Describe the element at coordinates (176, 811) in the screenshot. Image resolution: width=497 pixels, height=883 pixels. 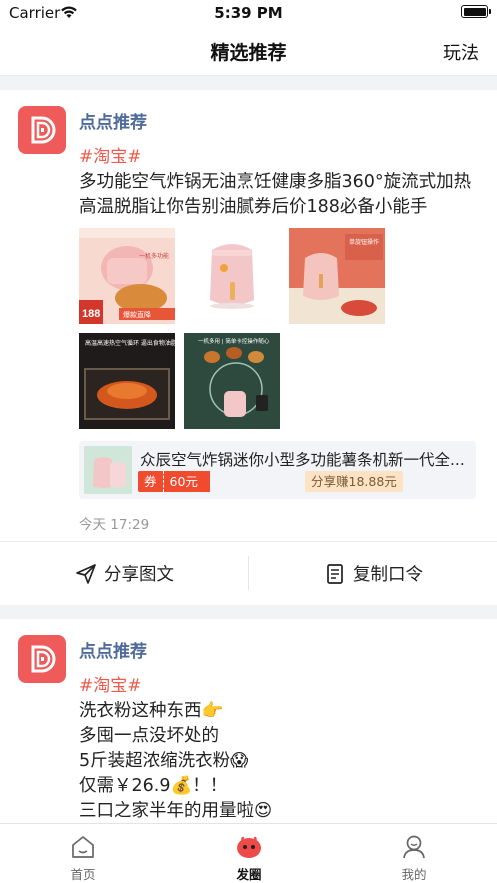
I see `post-text-line: 三口之家半年的用量啦😍` at that location.